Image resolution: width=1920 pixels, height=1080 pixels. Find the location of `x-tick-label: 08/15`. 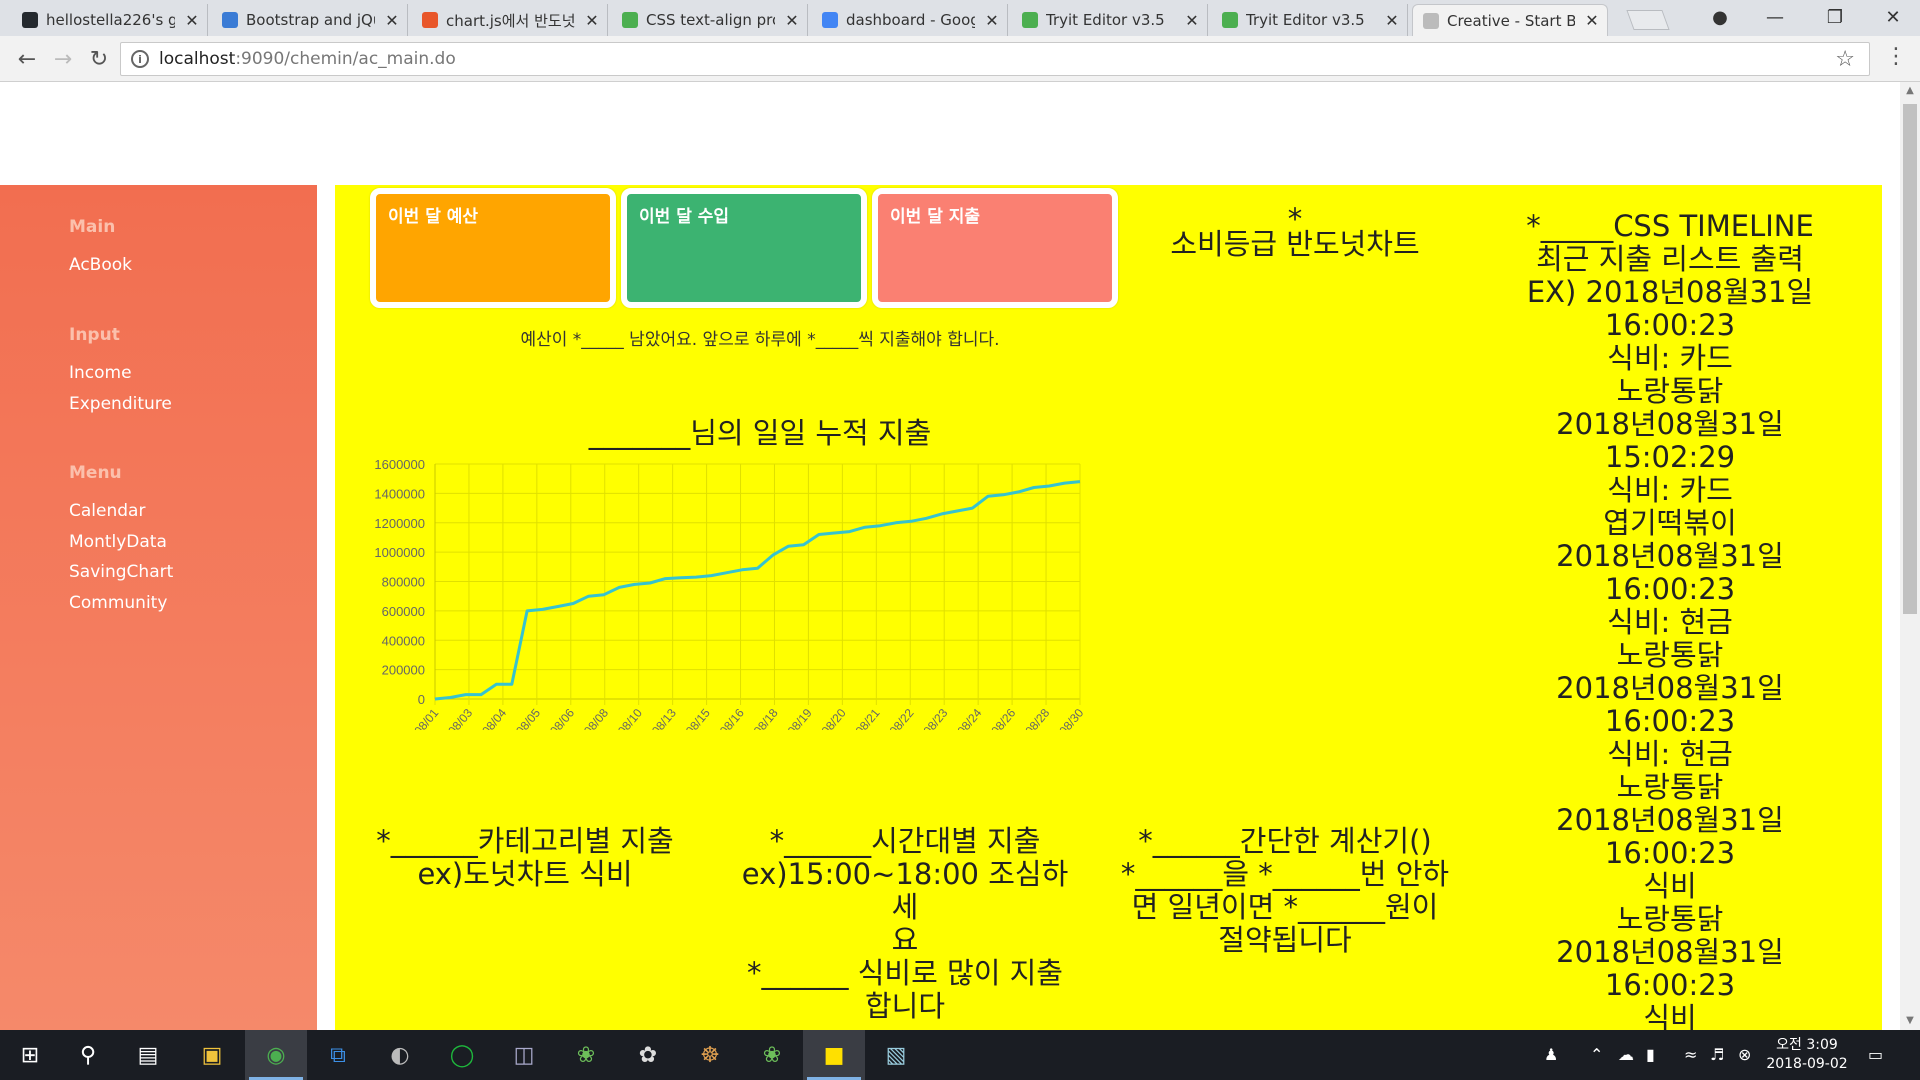

x-tick-label: 08/15 is located at coordinates (698, 718).